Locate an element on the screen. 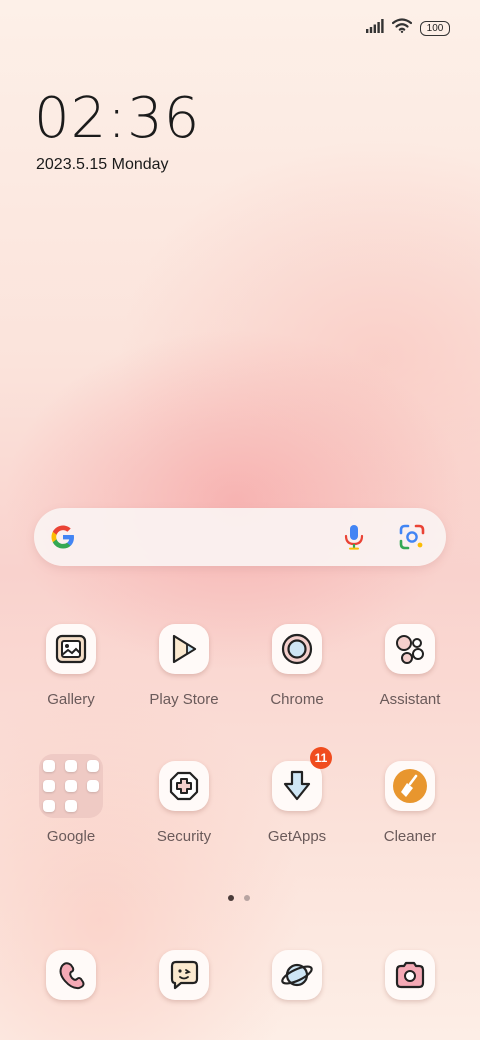 The width and height of the screenshot is (480, 1040). dock-messages is located at coordinates (184, 975).